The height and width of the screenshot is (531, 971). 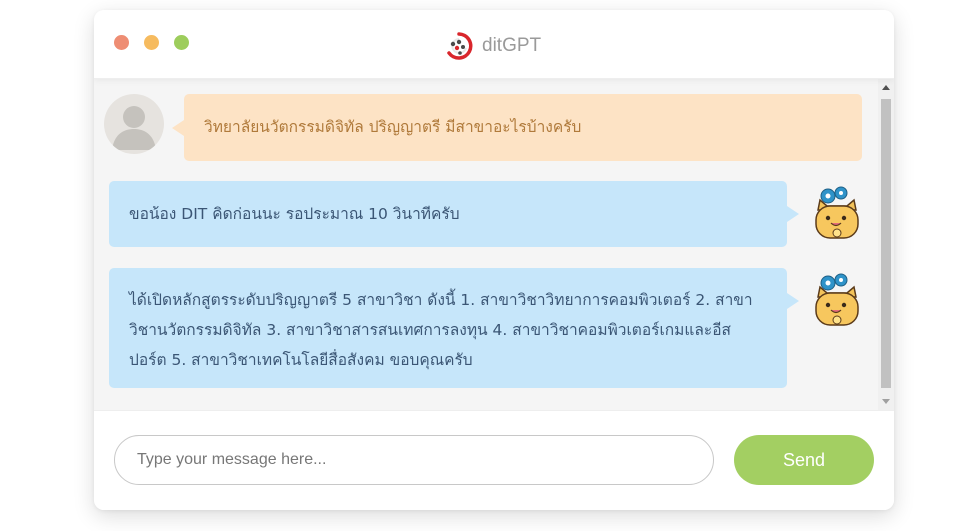 What do you see at coordinates (512, 45) in the screenshot?
I see `app-title: ditGPT` at bounding box center [512, 45].